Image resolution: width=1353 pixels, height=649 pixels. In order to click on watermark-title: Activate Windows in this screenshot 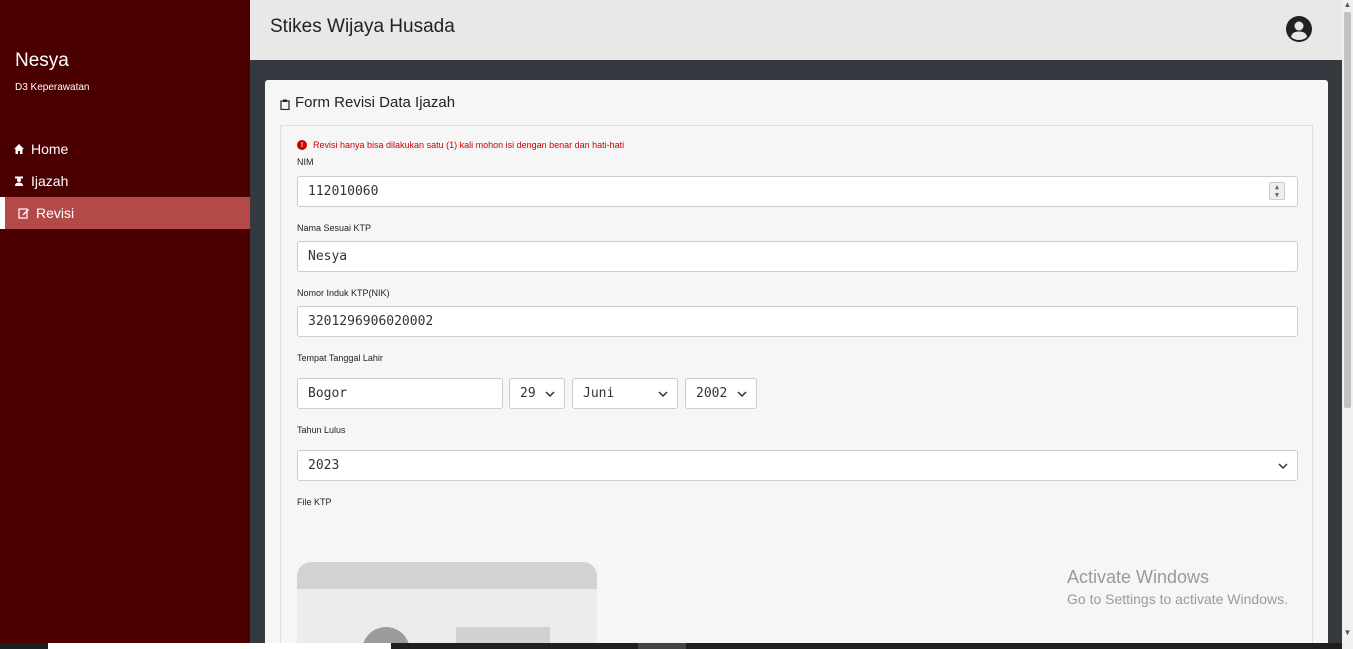, I will do `click(1138, 577)`.